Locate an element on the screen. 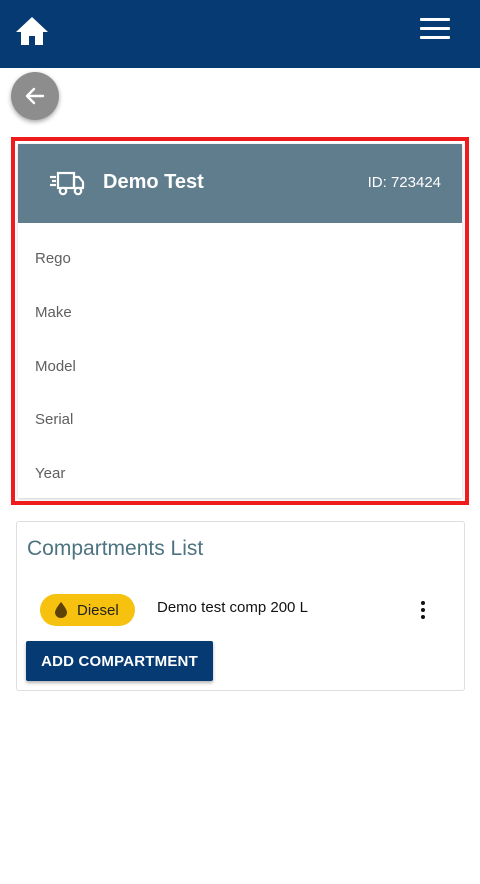  fuel-type-chip: Diesel is located at coordinates (87, 610).